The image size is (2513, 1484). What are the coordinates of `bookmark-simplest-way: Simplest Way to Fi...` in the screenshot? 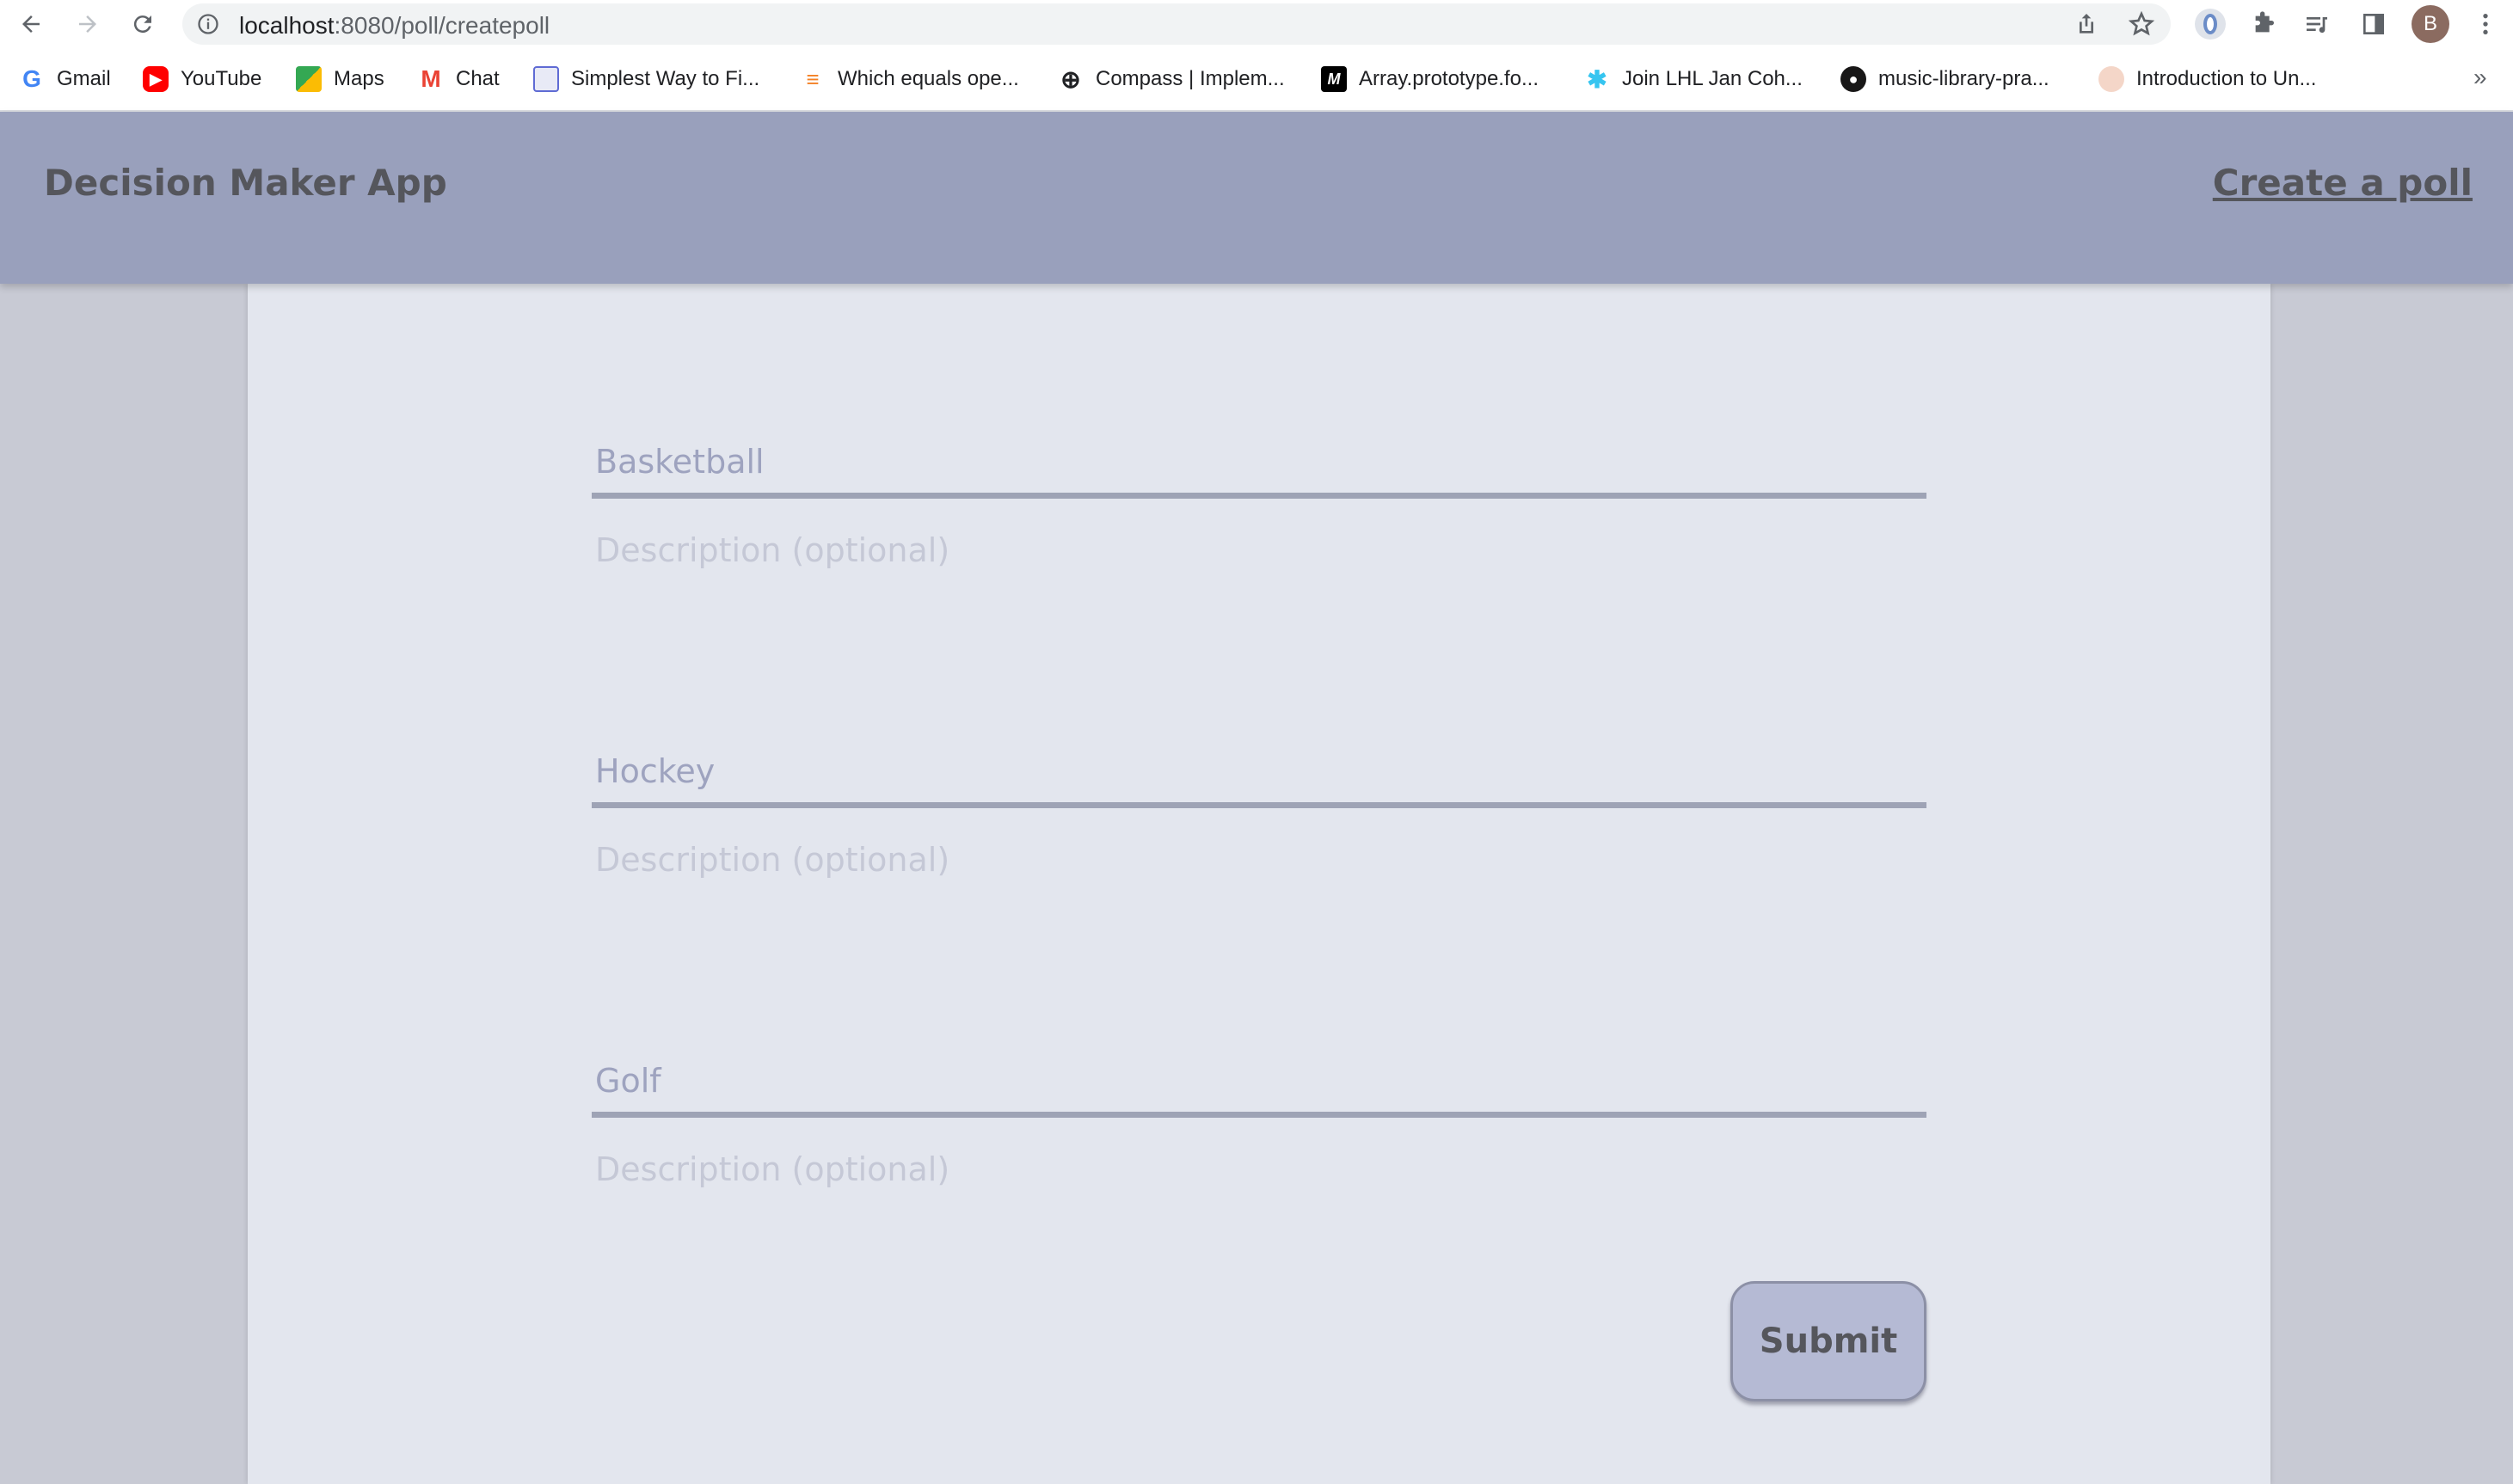 It's located at (646, 79).